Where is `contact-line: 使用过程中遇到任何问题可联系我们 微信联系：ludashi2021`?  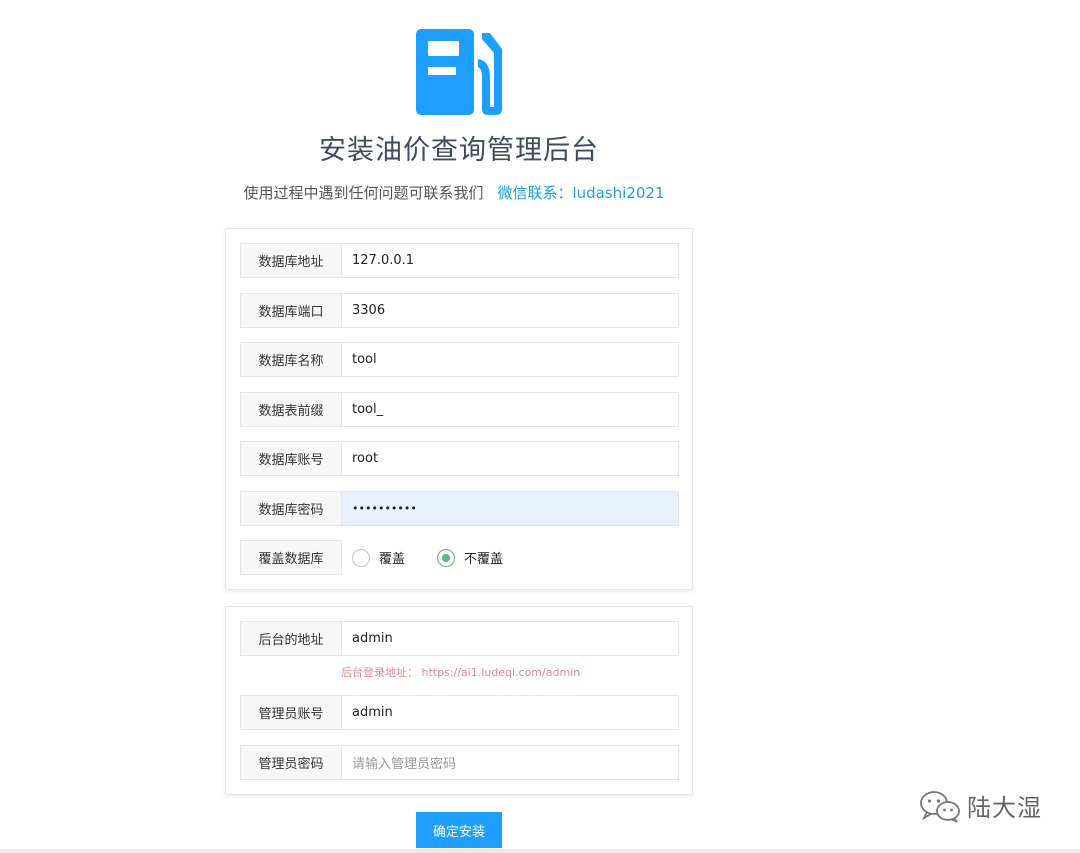 contact-line: 使用过程中遇到任何问题可联系我们 微信联系：ludashi2021 is located at coordinates (454, 192).